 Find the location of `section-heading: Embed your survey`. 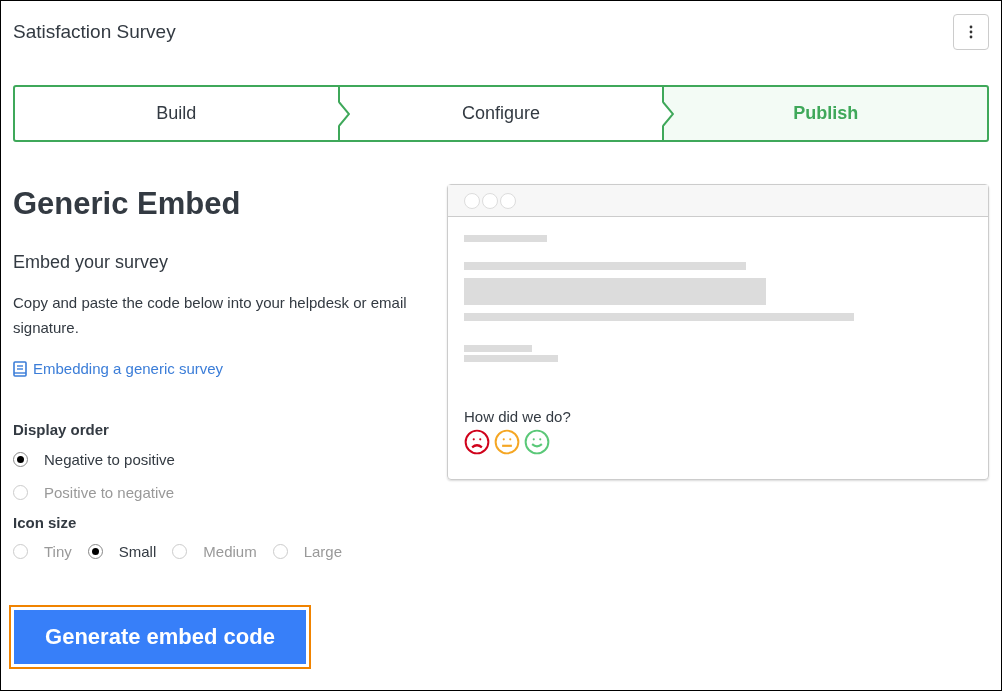

section-heading: Embed your survey is located at coordinates (91, 262).